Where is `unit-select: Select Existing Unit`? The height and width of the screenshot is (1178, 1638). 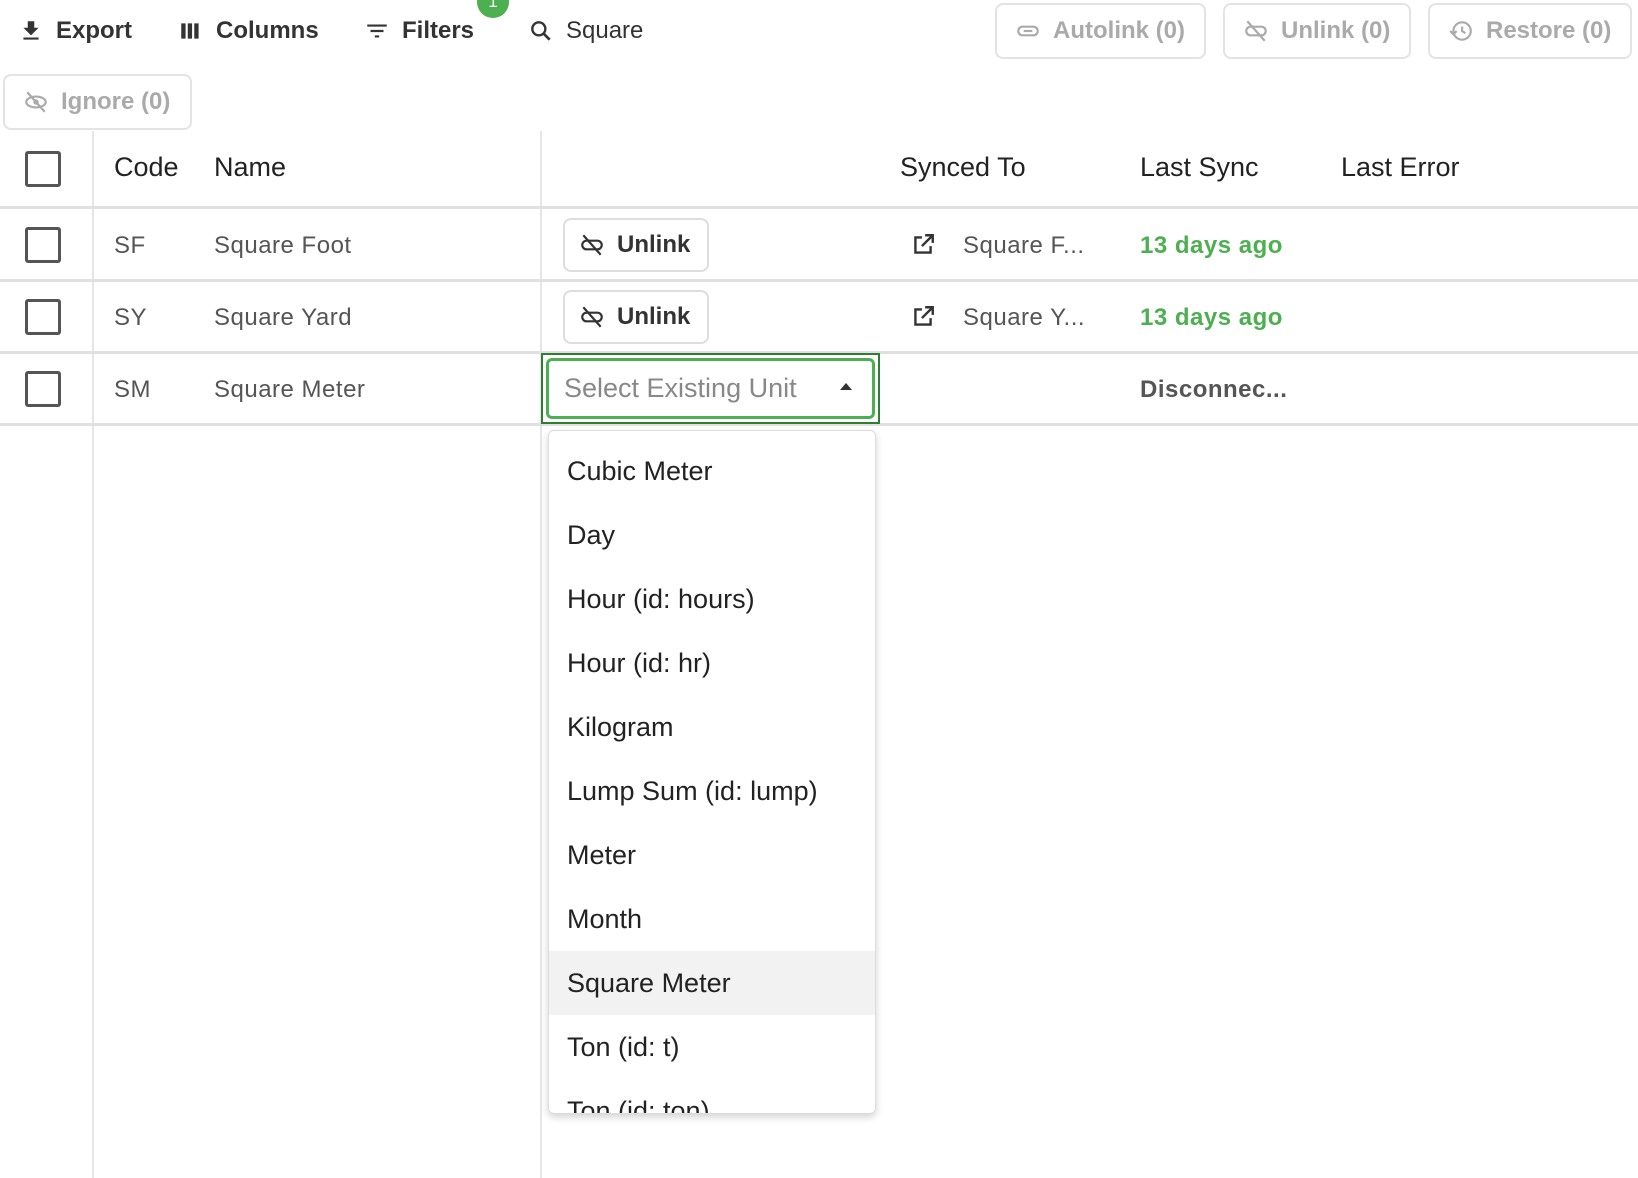
unit-select: Select Existing Unit is located at coordinates (710, 388).